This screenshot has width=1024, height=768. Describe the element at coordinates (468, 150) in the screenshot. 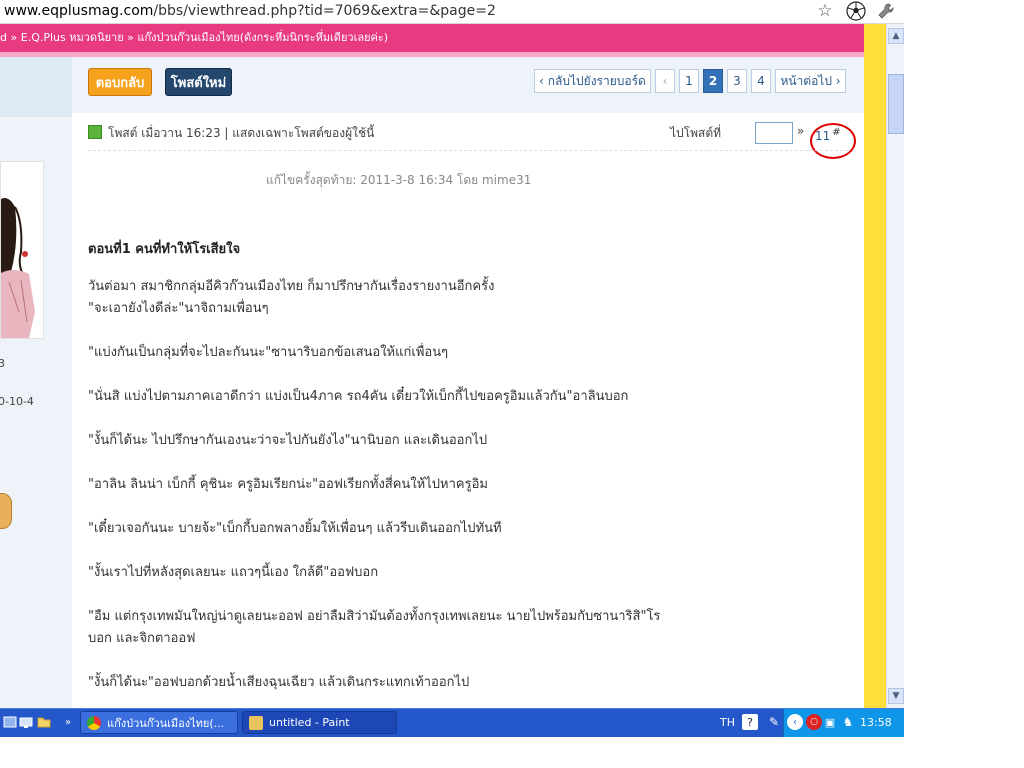

I see `post-divider` at that location.